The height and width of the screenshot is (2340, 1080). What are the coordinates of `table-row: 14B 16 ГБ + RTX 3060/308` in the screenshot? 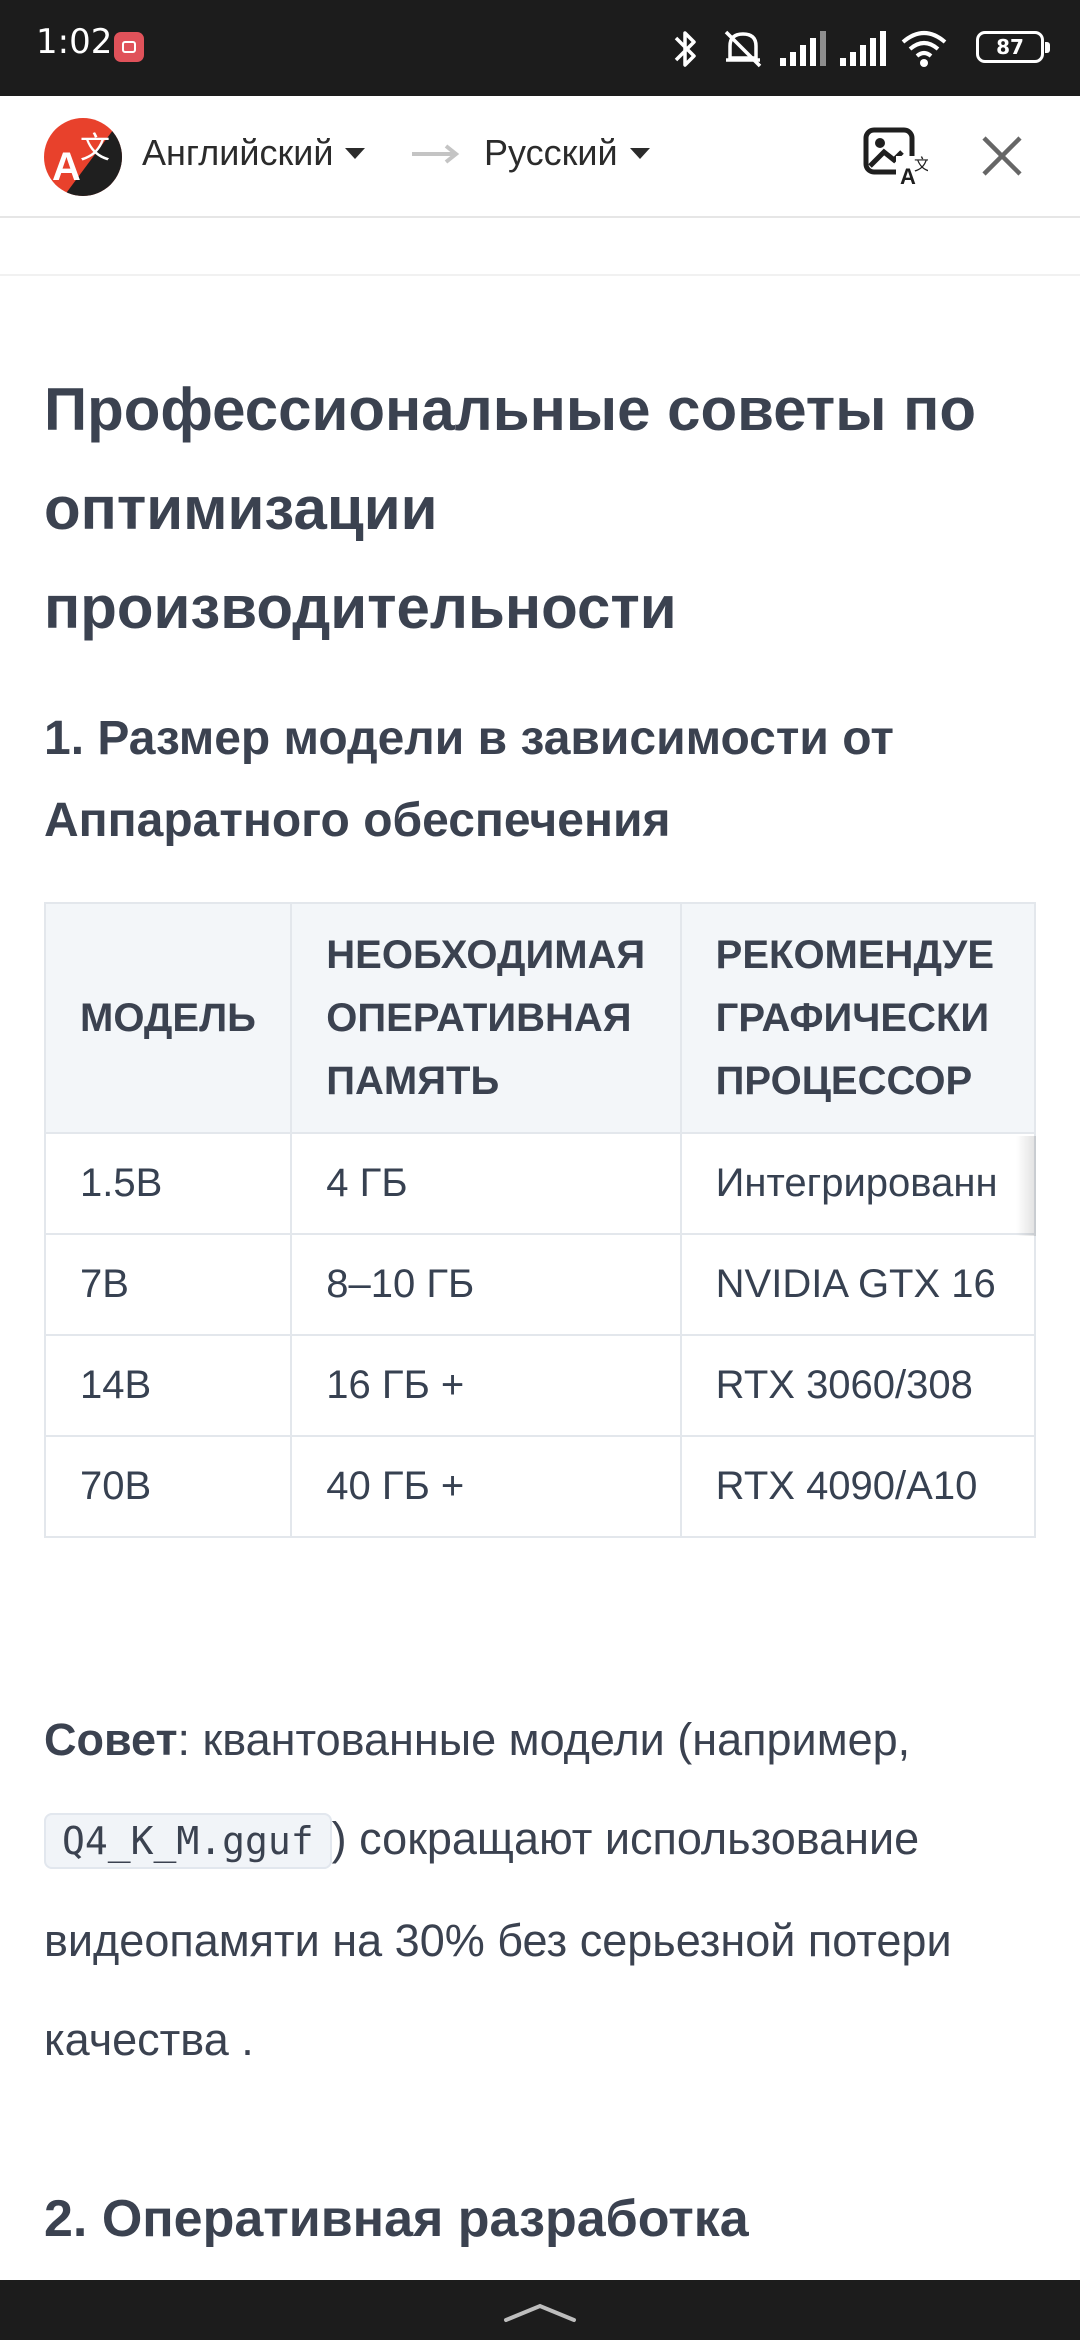 It's located at (540, 1385).